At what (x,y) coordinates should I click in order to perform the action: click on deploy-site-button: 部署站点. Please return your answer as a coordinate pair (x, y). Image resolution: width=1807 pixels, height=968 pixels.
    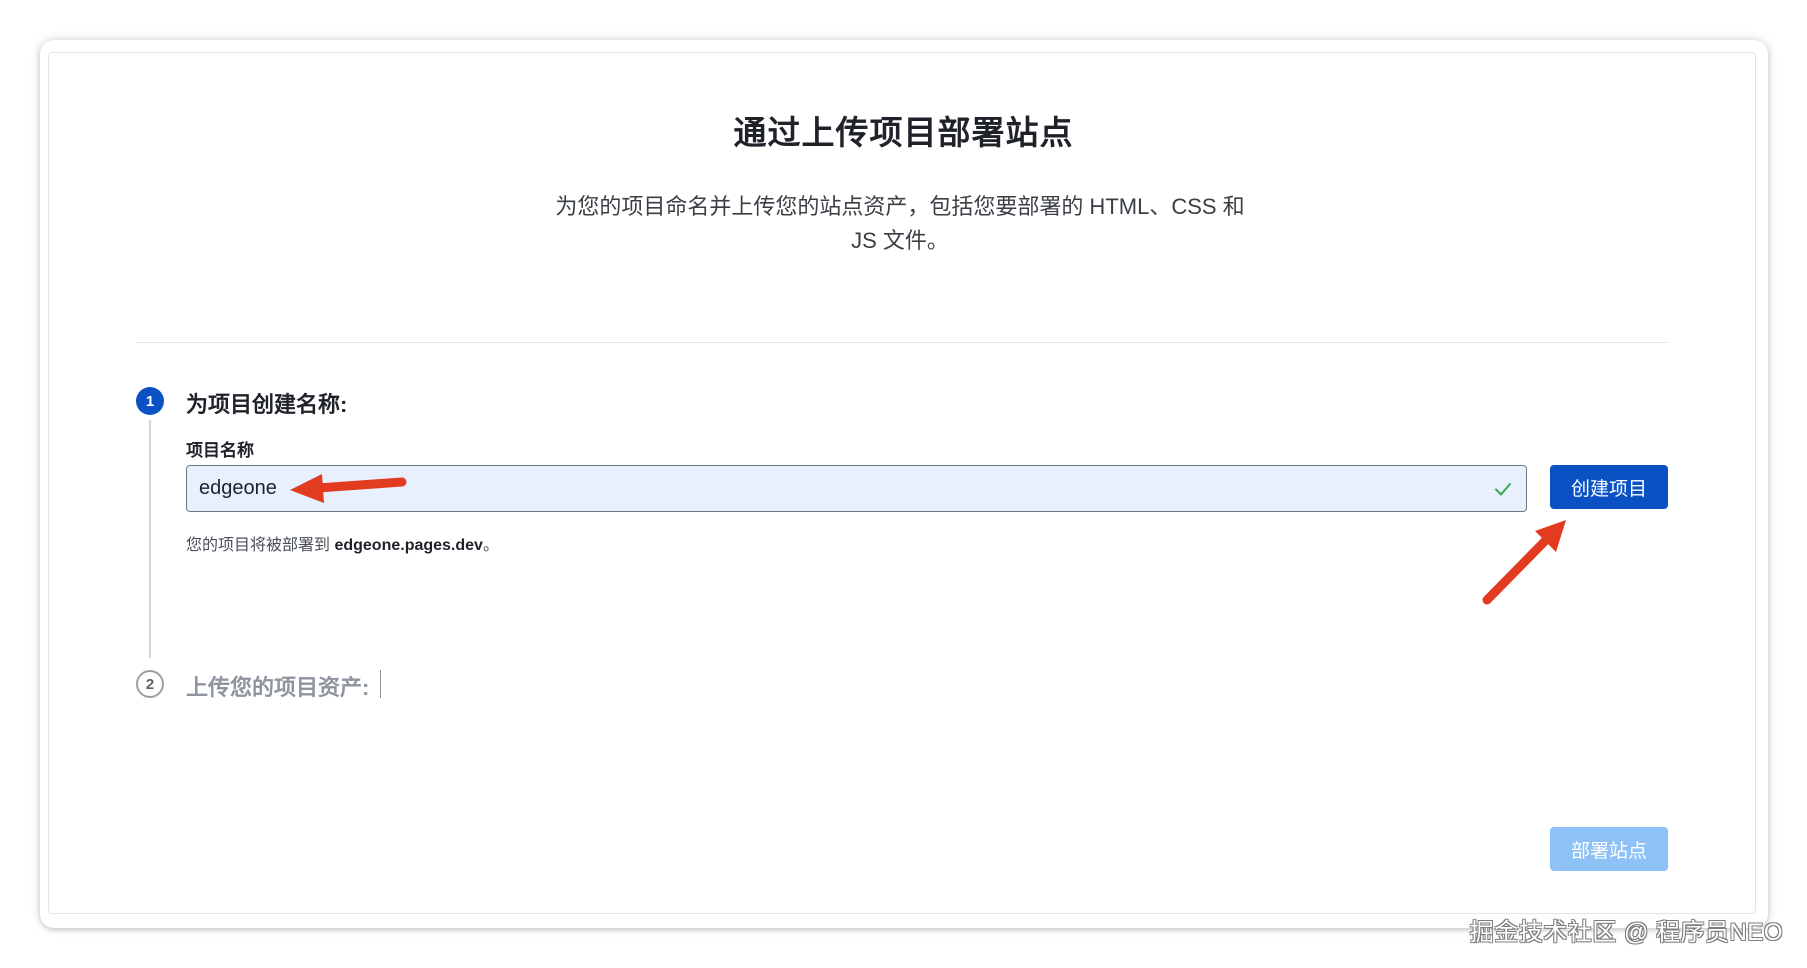
    Looking at the image, I should click on (1609, 849).